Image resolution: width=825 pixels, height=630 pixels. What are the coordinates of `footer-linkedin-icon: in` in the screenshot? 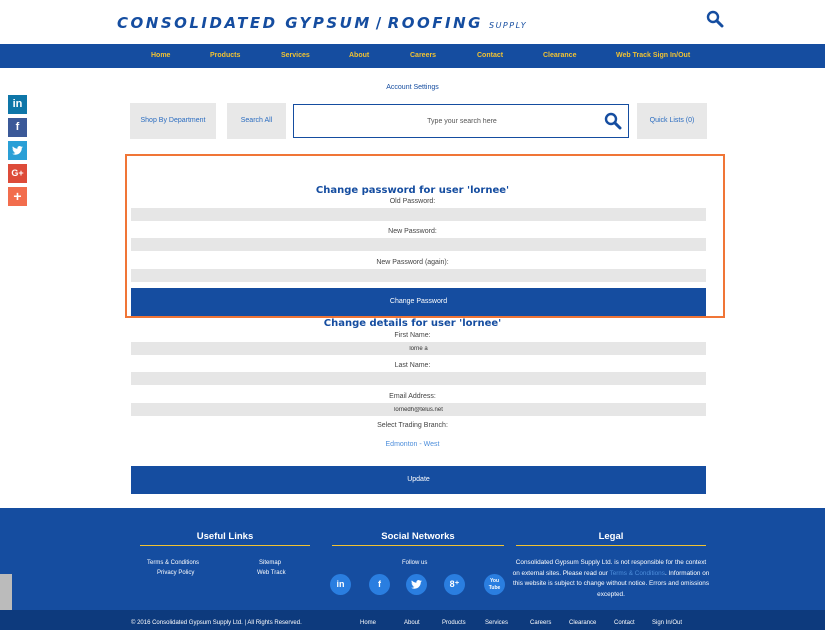 It's located at (340, 584).